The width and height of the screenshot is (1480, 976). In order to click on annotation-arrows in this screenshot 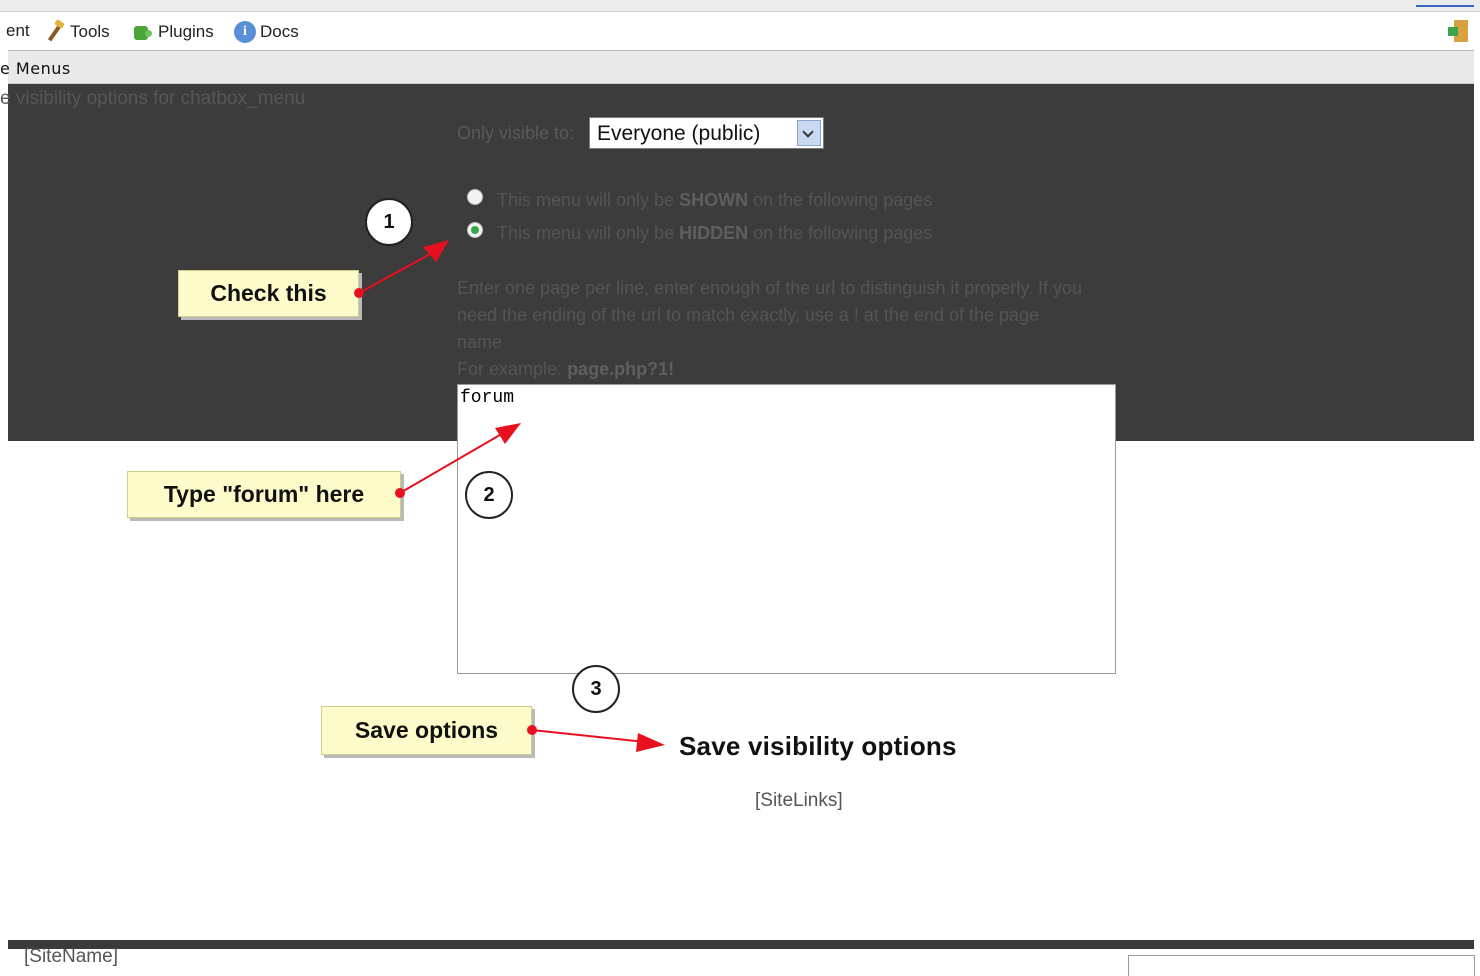, I will do `click(509, 496)`.